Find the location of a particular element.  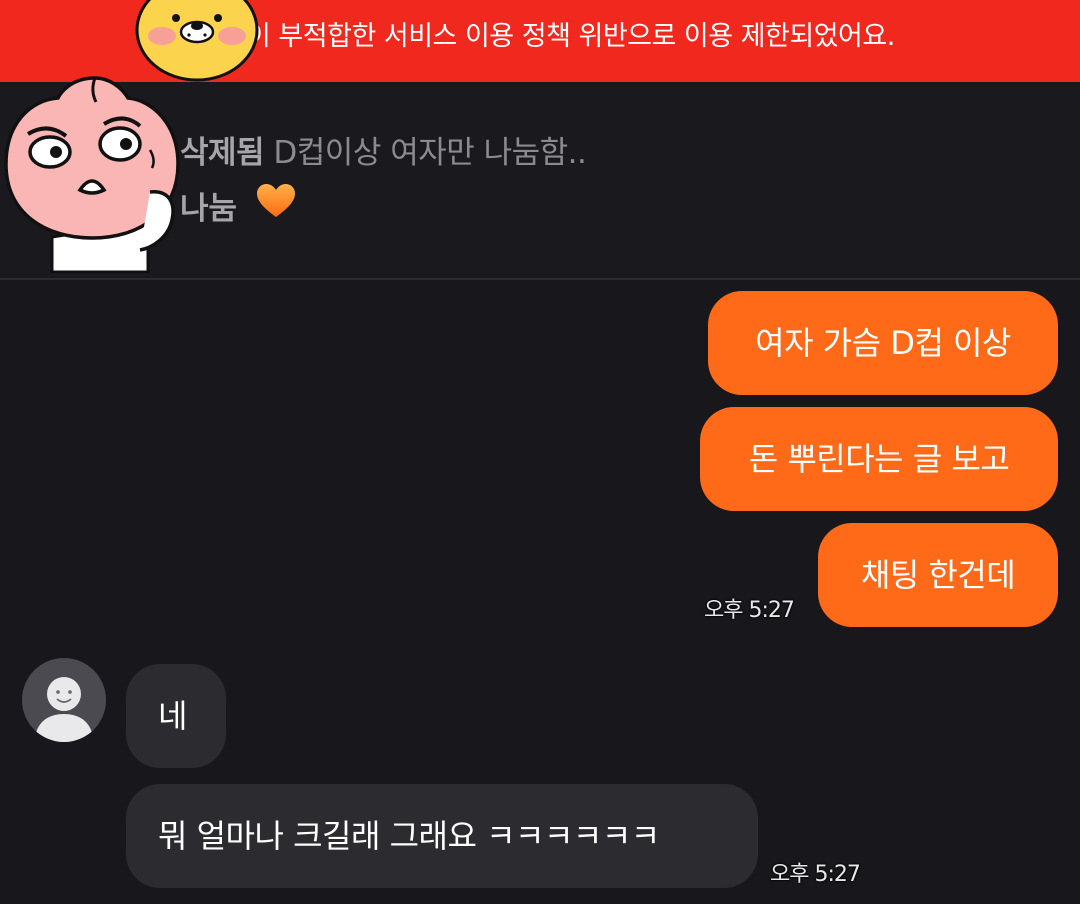

avatar is located at coordinates (64, 700).